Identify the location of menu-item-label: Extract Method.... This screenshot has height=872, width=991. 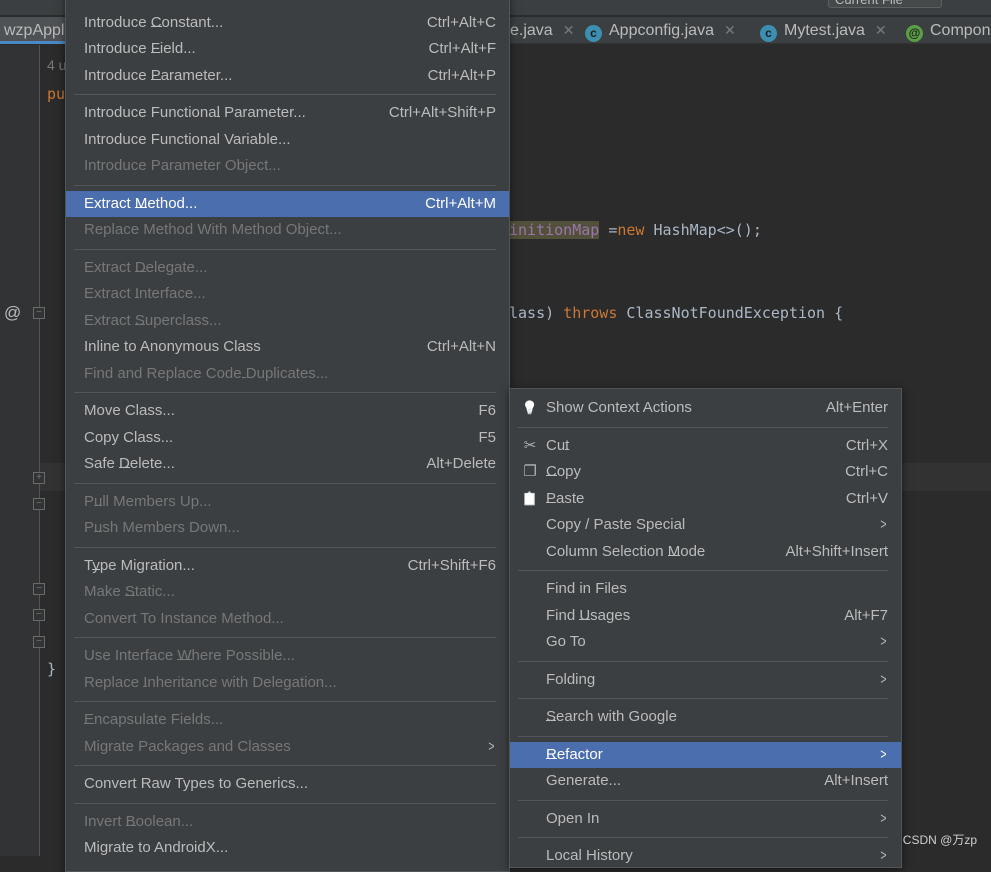
(141, 203).